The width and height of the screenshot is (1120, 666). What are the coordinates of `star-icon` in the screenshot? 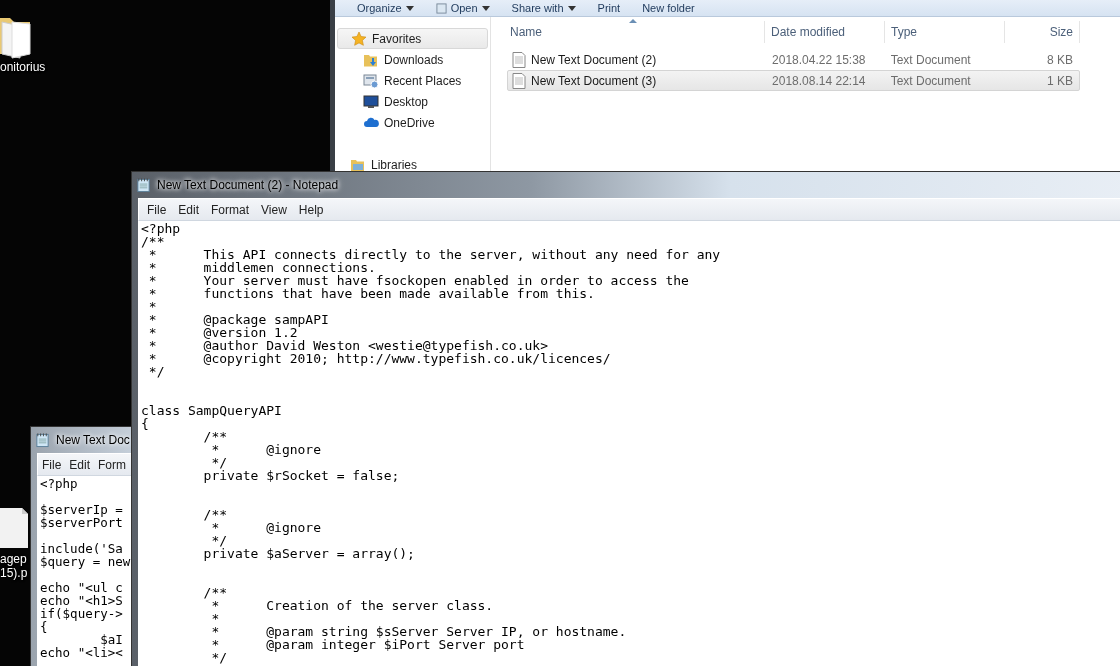 It's located at (359, 38).